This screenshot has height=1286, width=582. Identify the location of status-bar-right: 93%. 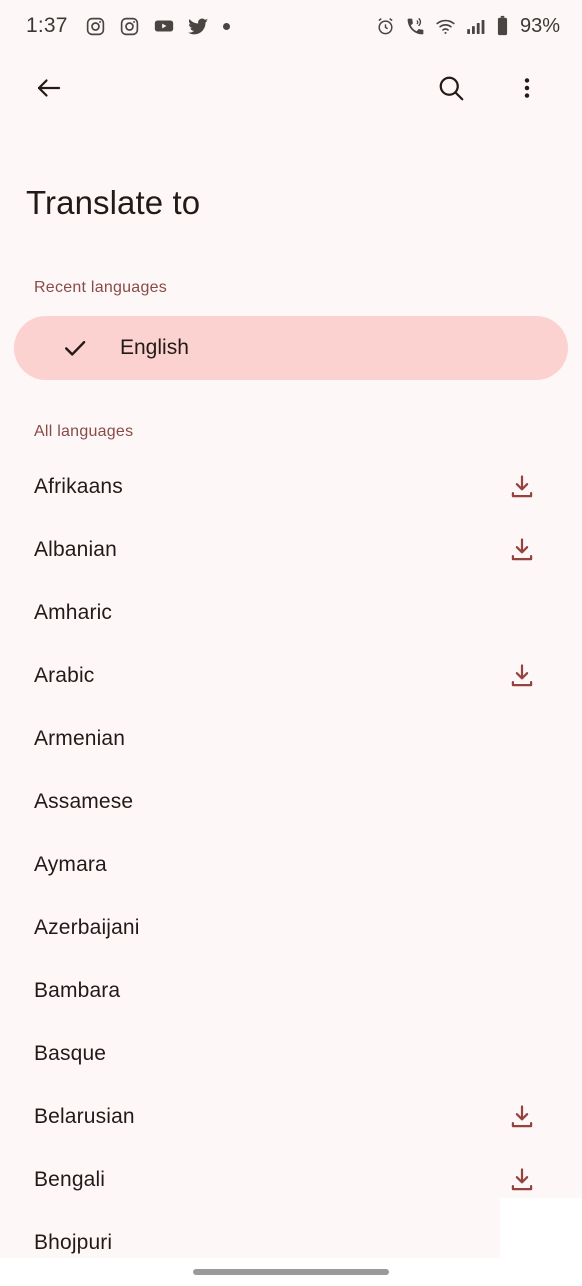
(467, 26).